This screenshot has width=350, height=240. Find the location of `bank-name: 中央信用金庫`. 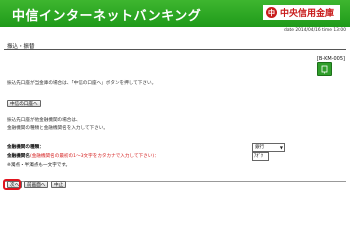

bank-name: 中央信用金庫 is located at coordinates (306, 14).